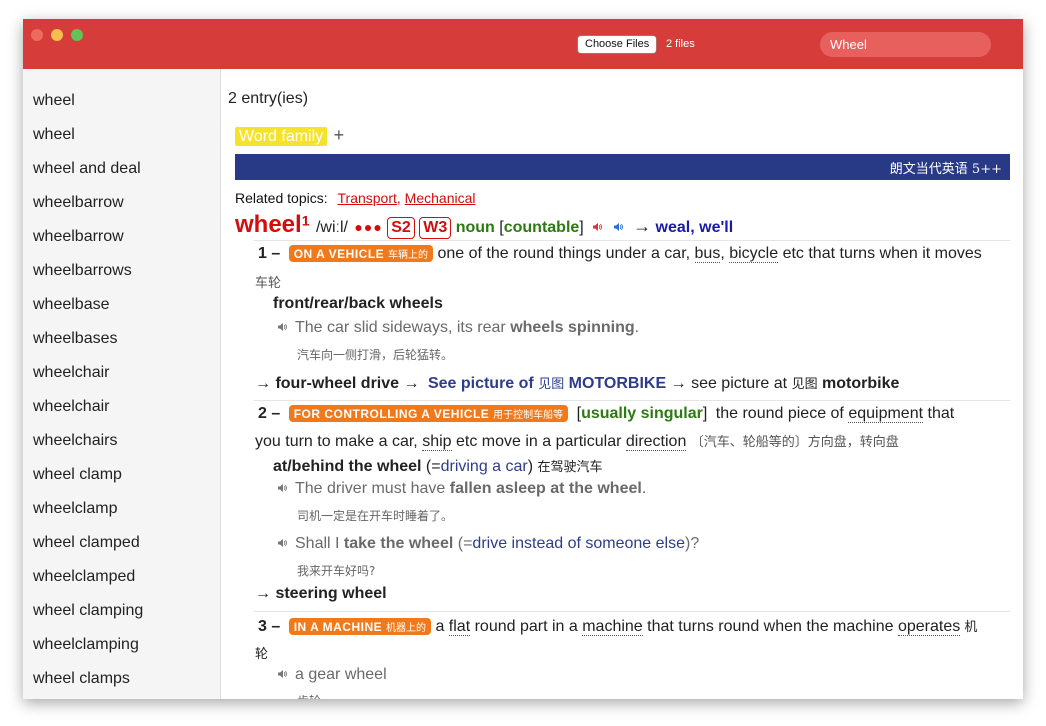  I want to click on grammar-code: usually singular, so click(642, 413).